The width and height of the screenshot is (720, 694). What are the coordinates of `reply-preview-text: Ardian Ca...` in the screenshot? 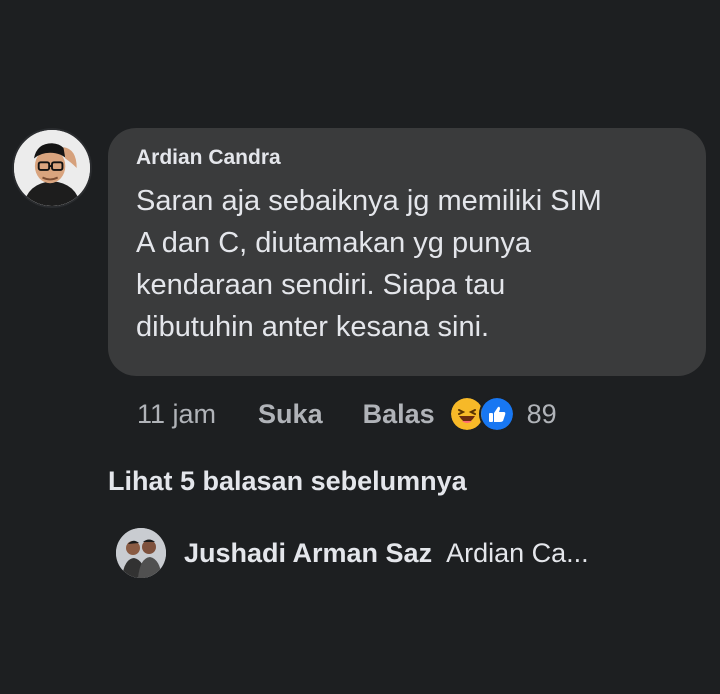 It's located at (517, 552).